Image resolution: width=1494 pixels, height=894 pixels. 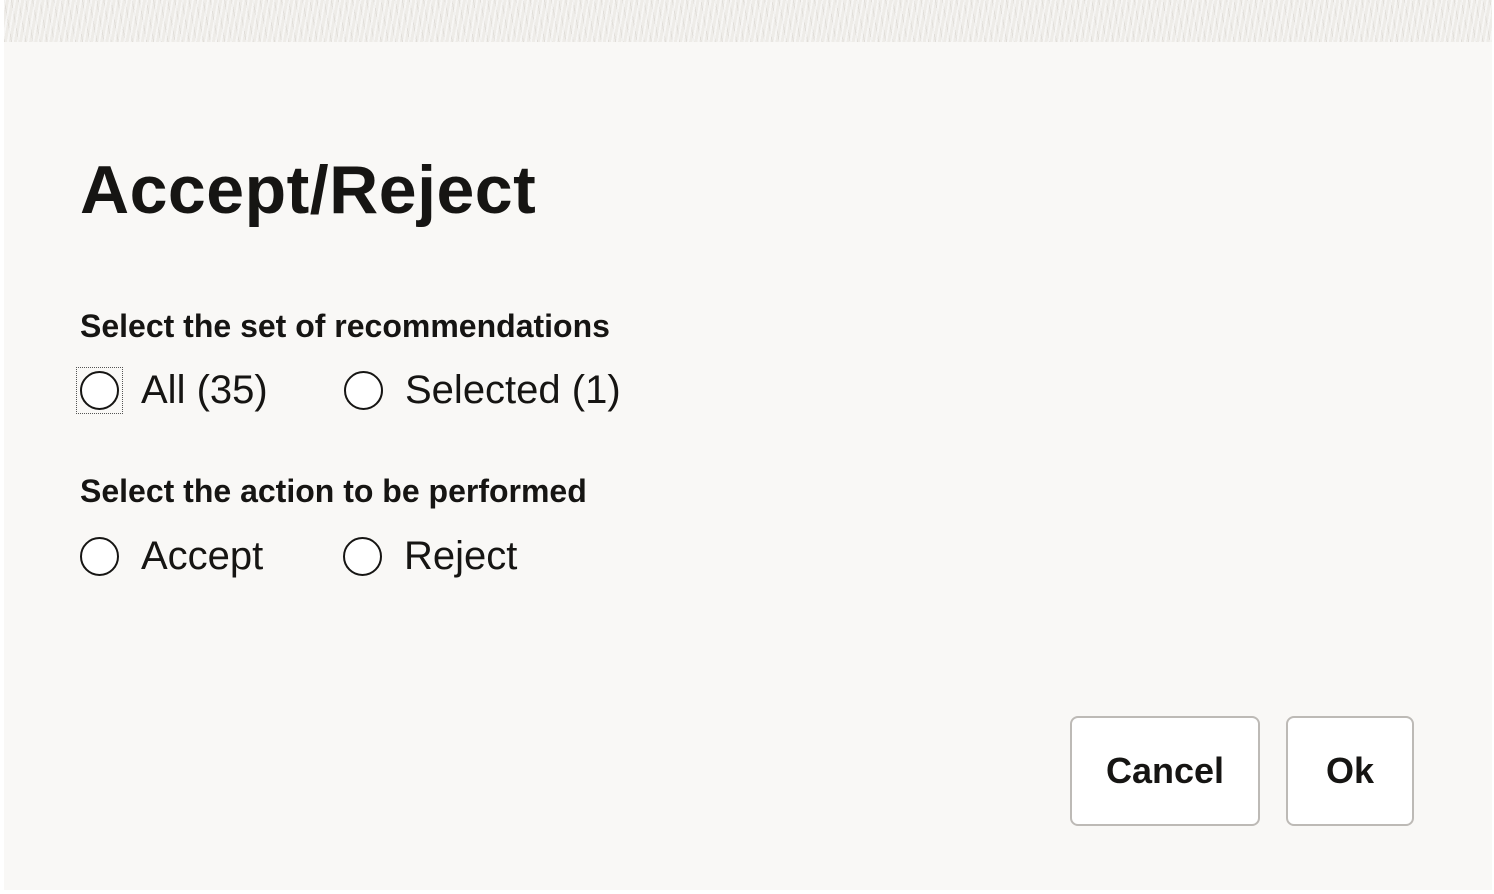 I want to click on dialog-title: Accept/Reject, so click(x=308, y=190).